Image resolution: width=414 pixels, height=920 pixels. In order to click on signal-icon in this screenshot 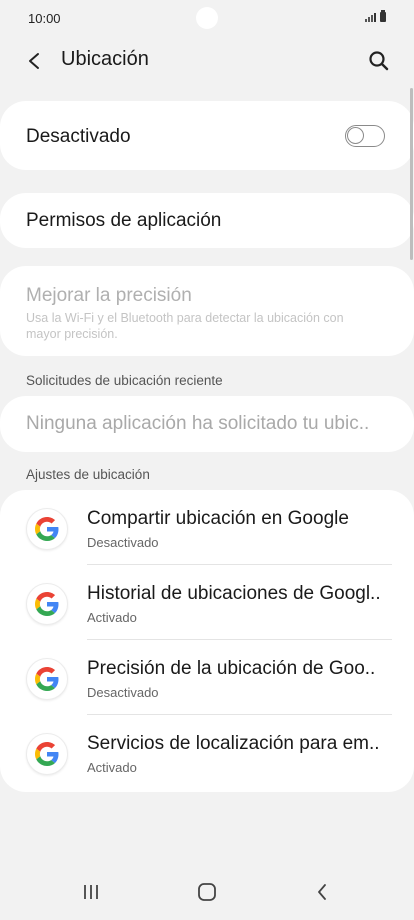, I will do `click(370, 17)`.